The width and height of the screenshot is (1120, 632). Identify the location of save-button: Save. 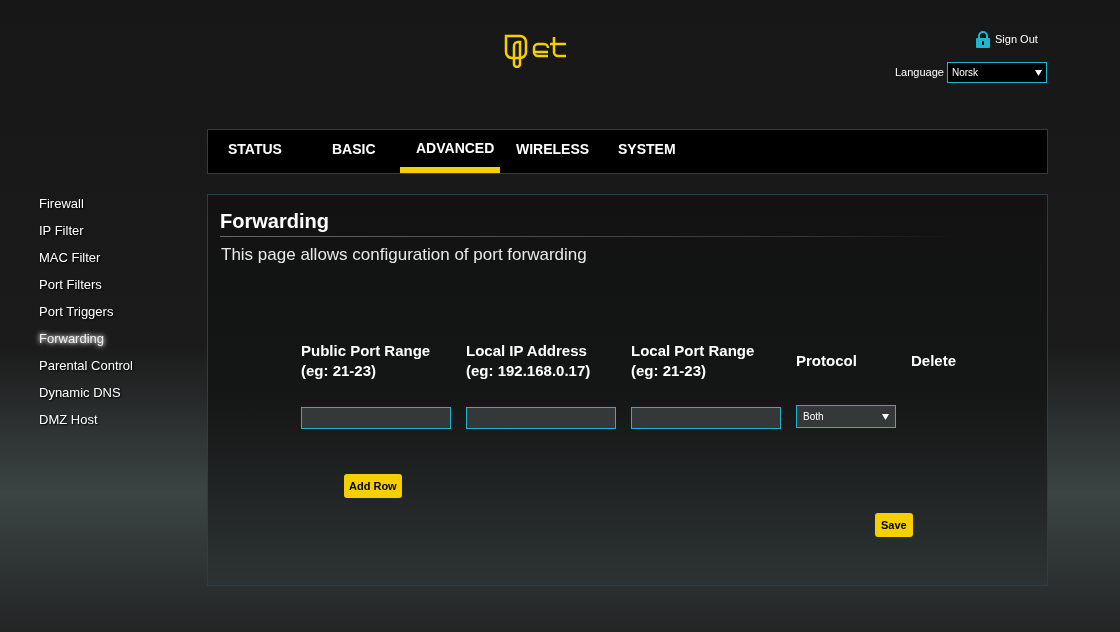
(894, 525).